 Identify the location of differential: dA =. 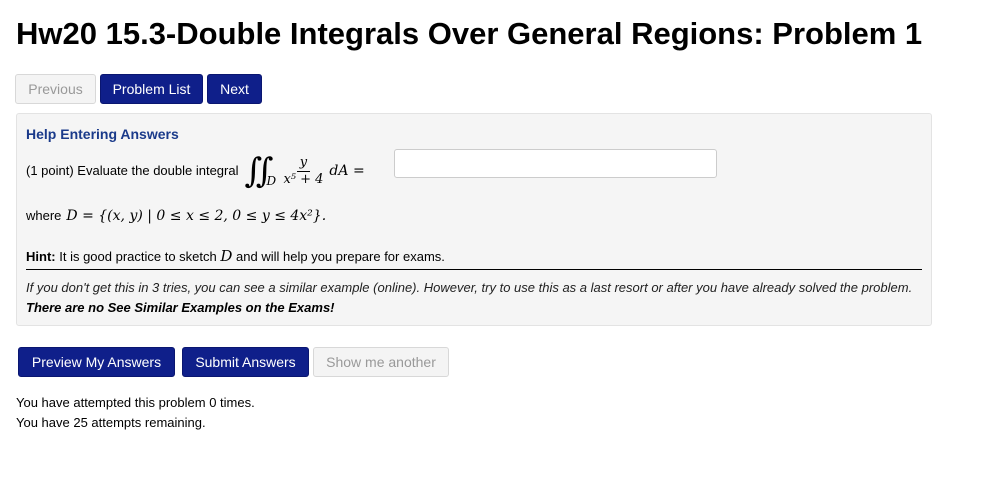
(347, 171).